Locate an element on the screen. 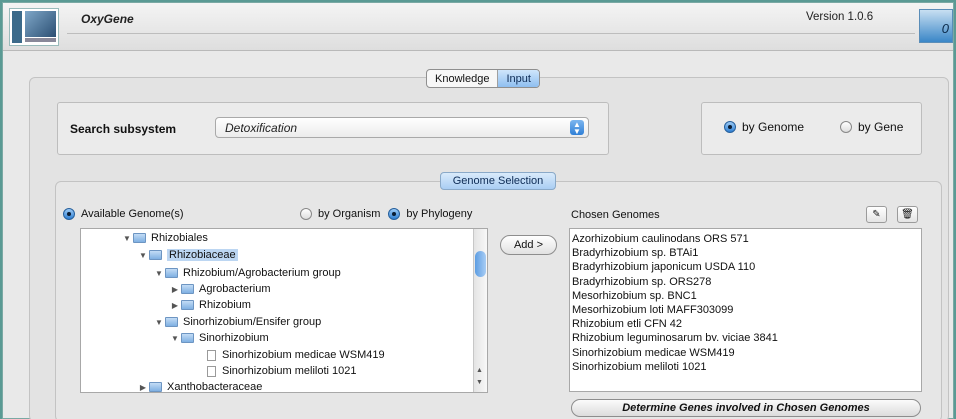  tree-node: ▼ Sinorhizobium/Ensifer group is located at coordinates (237, 322).